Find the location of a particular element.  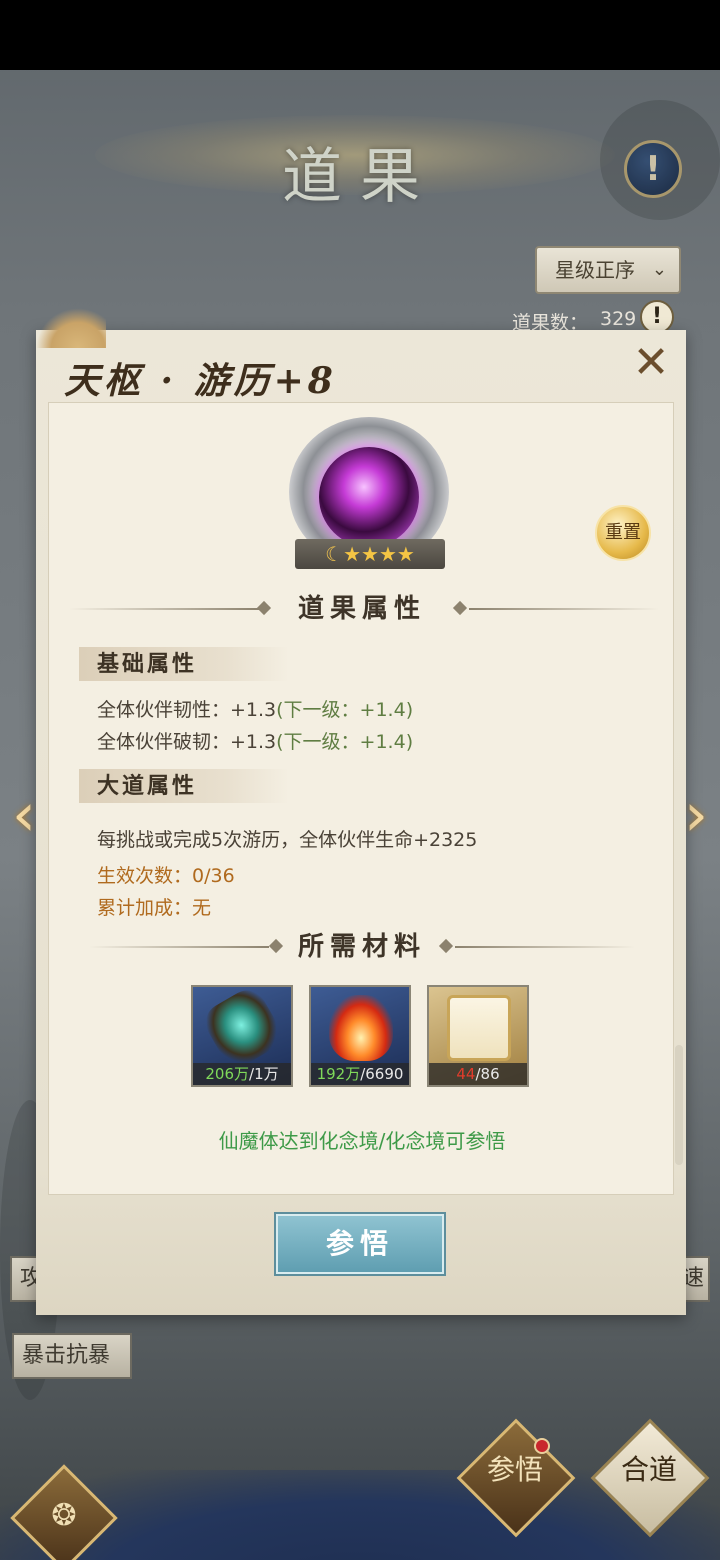

dialog-title: 天枢 · 游历+8 is located at coordinates (200, 381).